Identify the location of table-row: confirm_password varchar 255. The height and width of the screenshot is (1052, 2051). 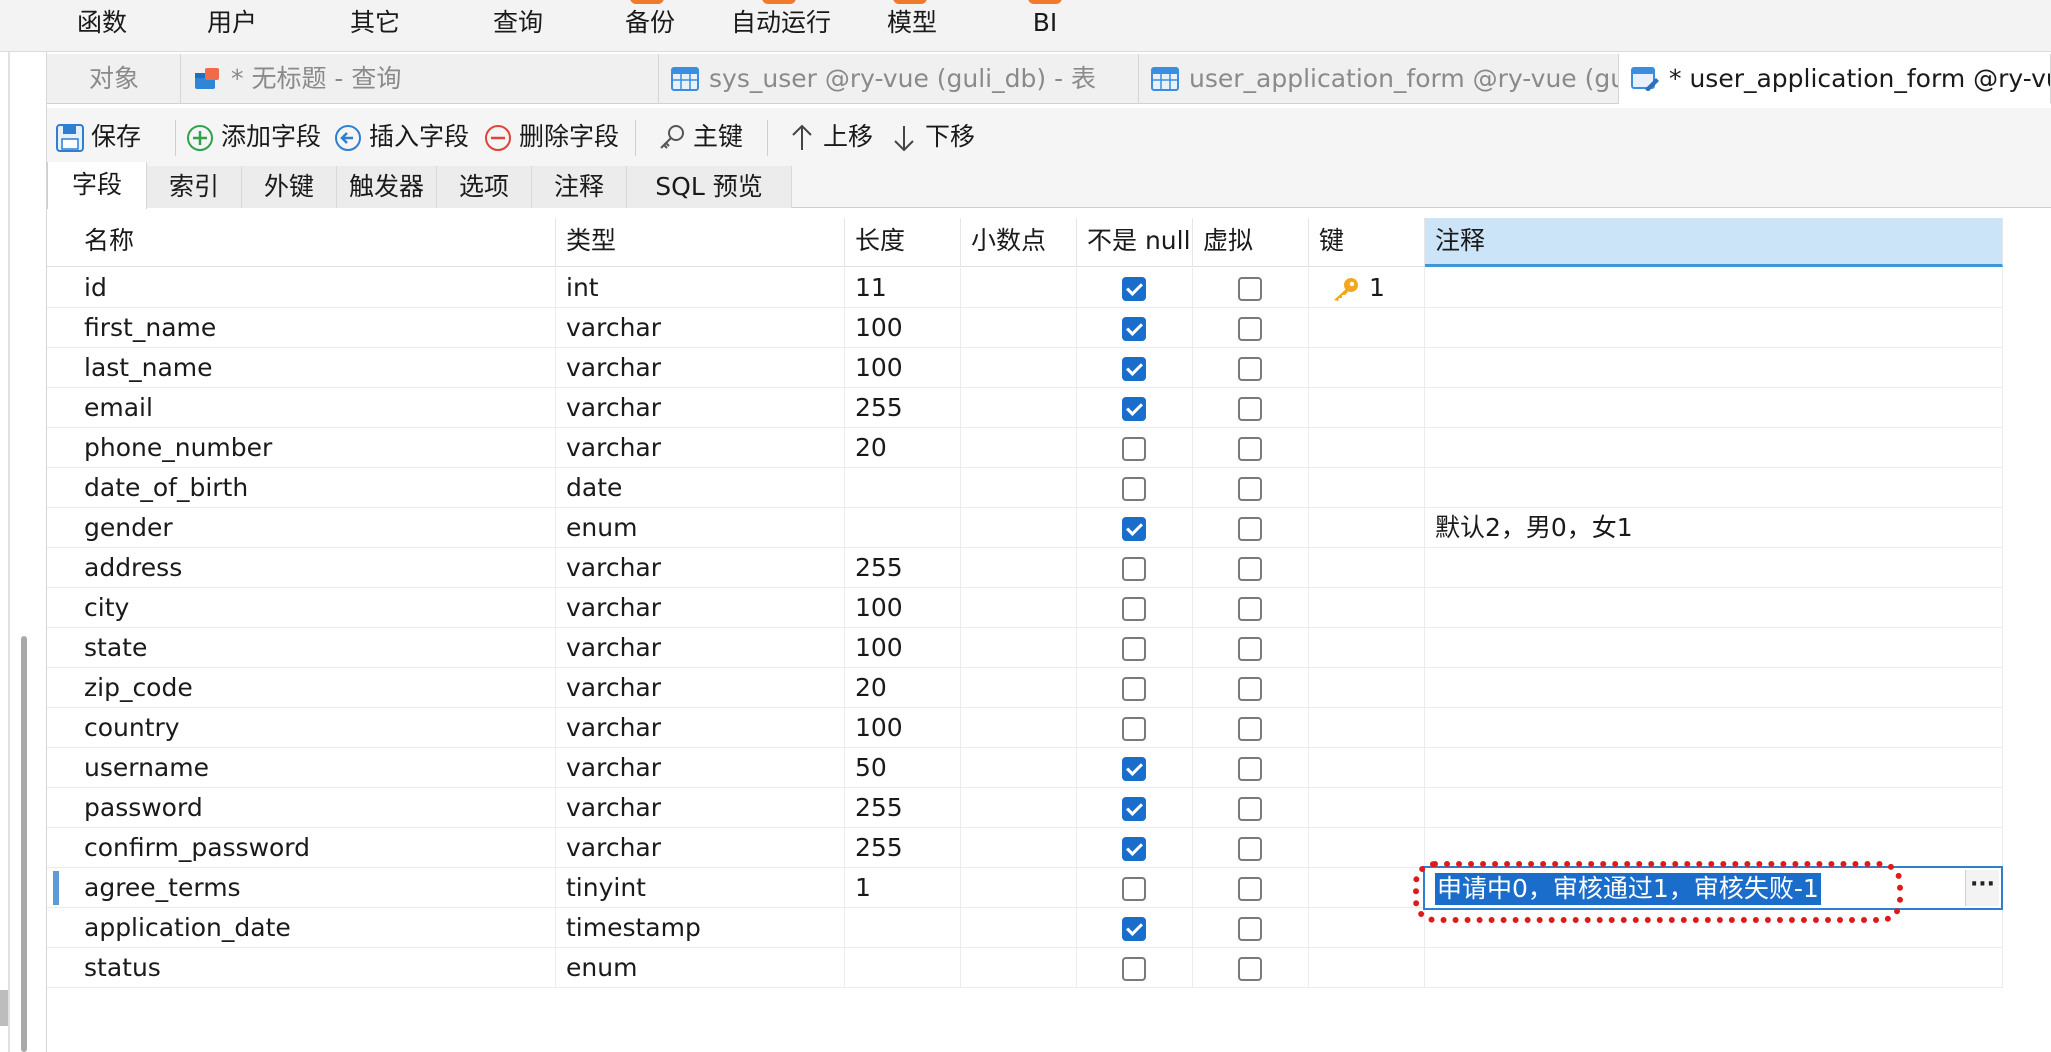
(1025, 848).